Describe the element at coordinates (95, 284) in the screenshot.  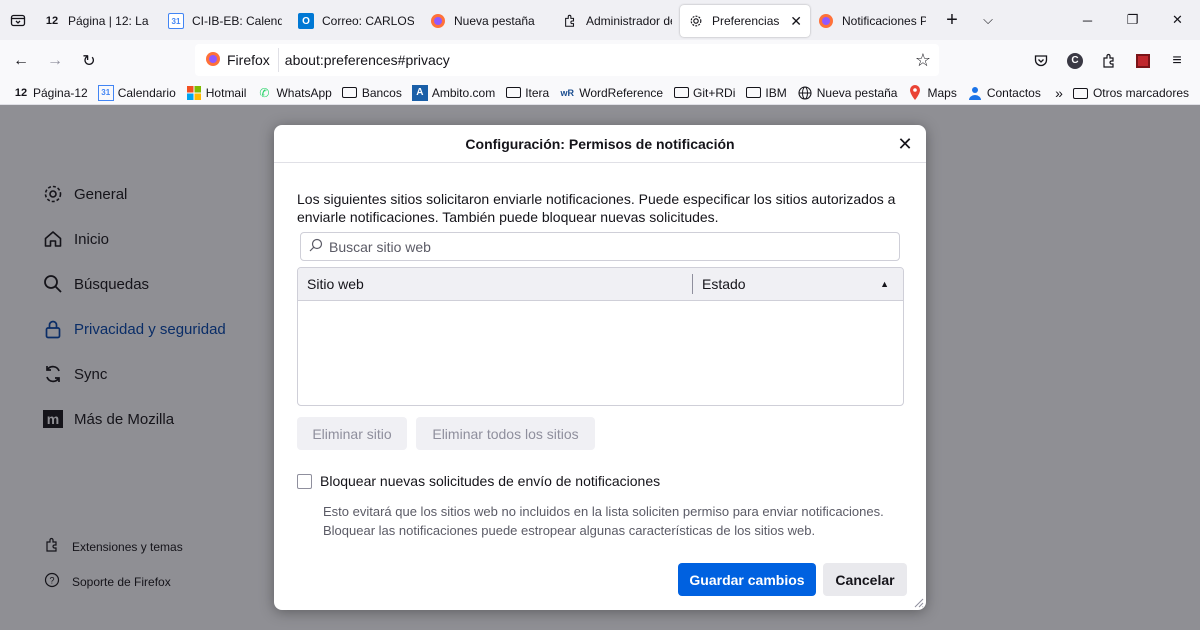
I see `sidebar-item-busquedas: Búsquedas` at that location.